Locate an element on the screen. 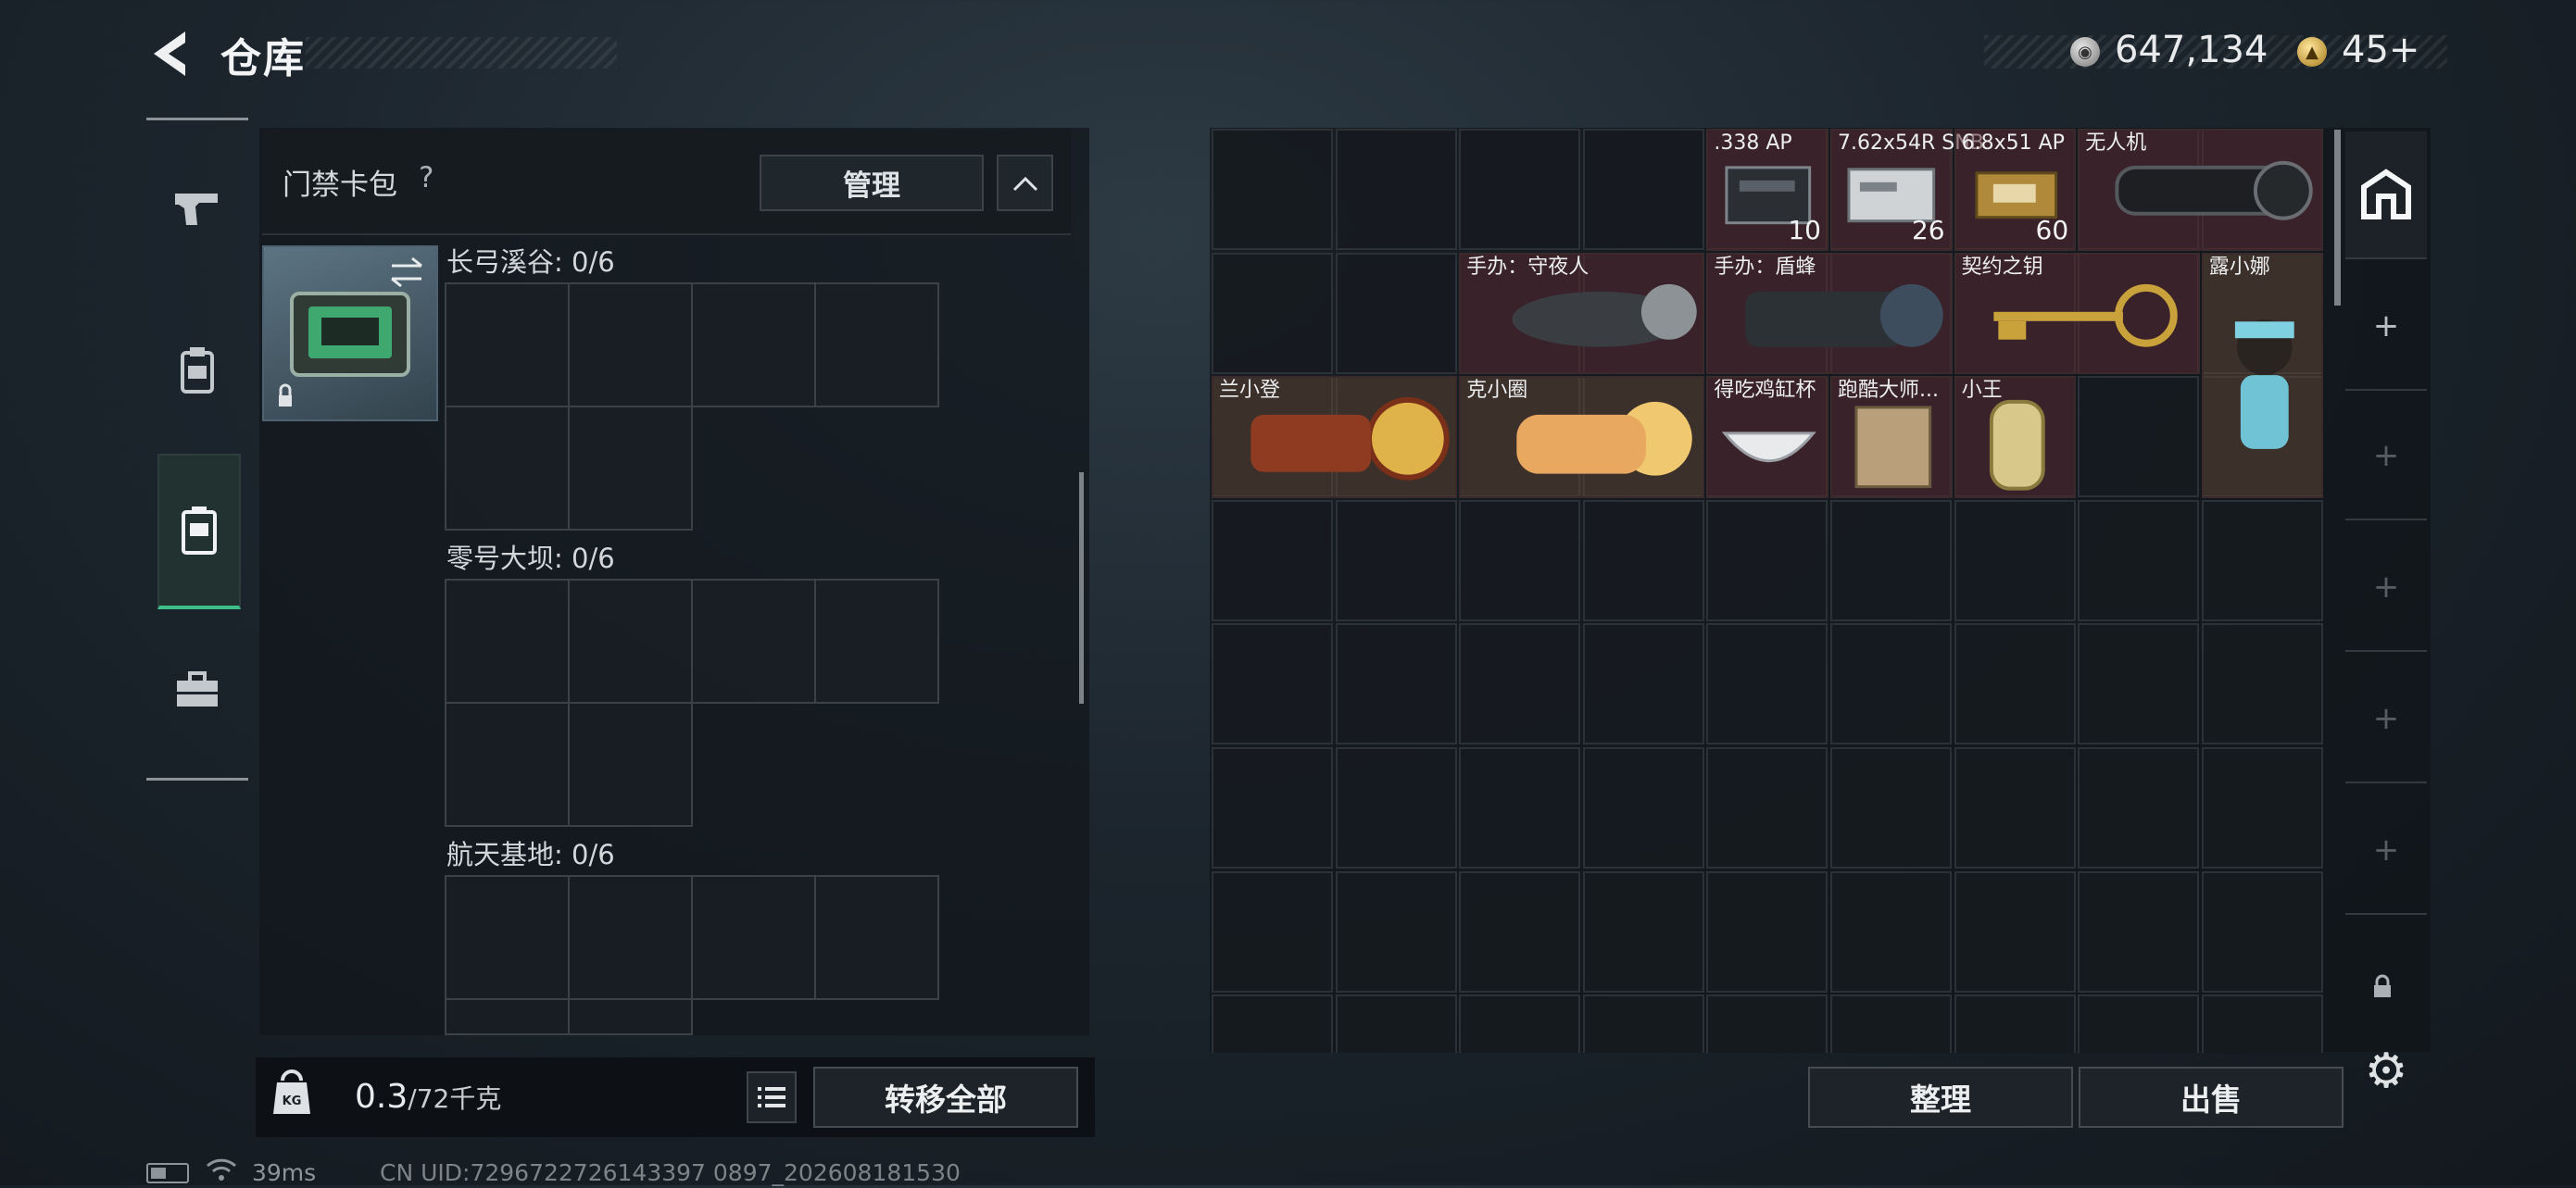  armor-rig-icon is located at coordinates (197, 370).